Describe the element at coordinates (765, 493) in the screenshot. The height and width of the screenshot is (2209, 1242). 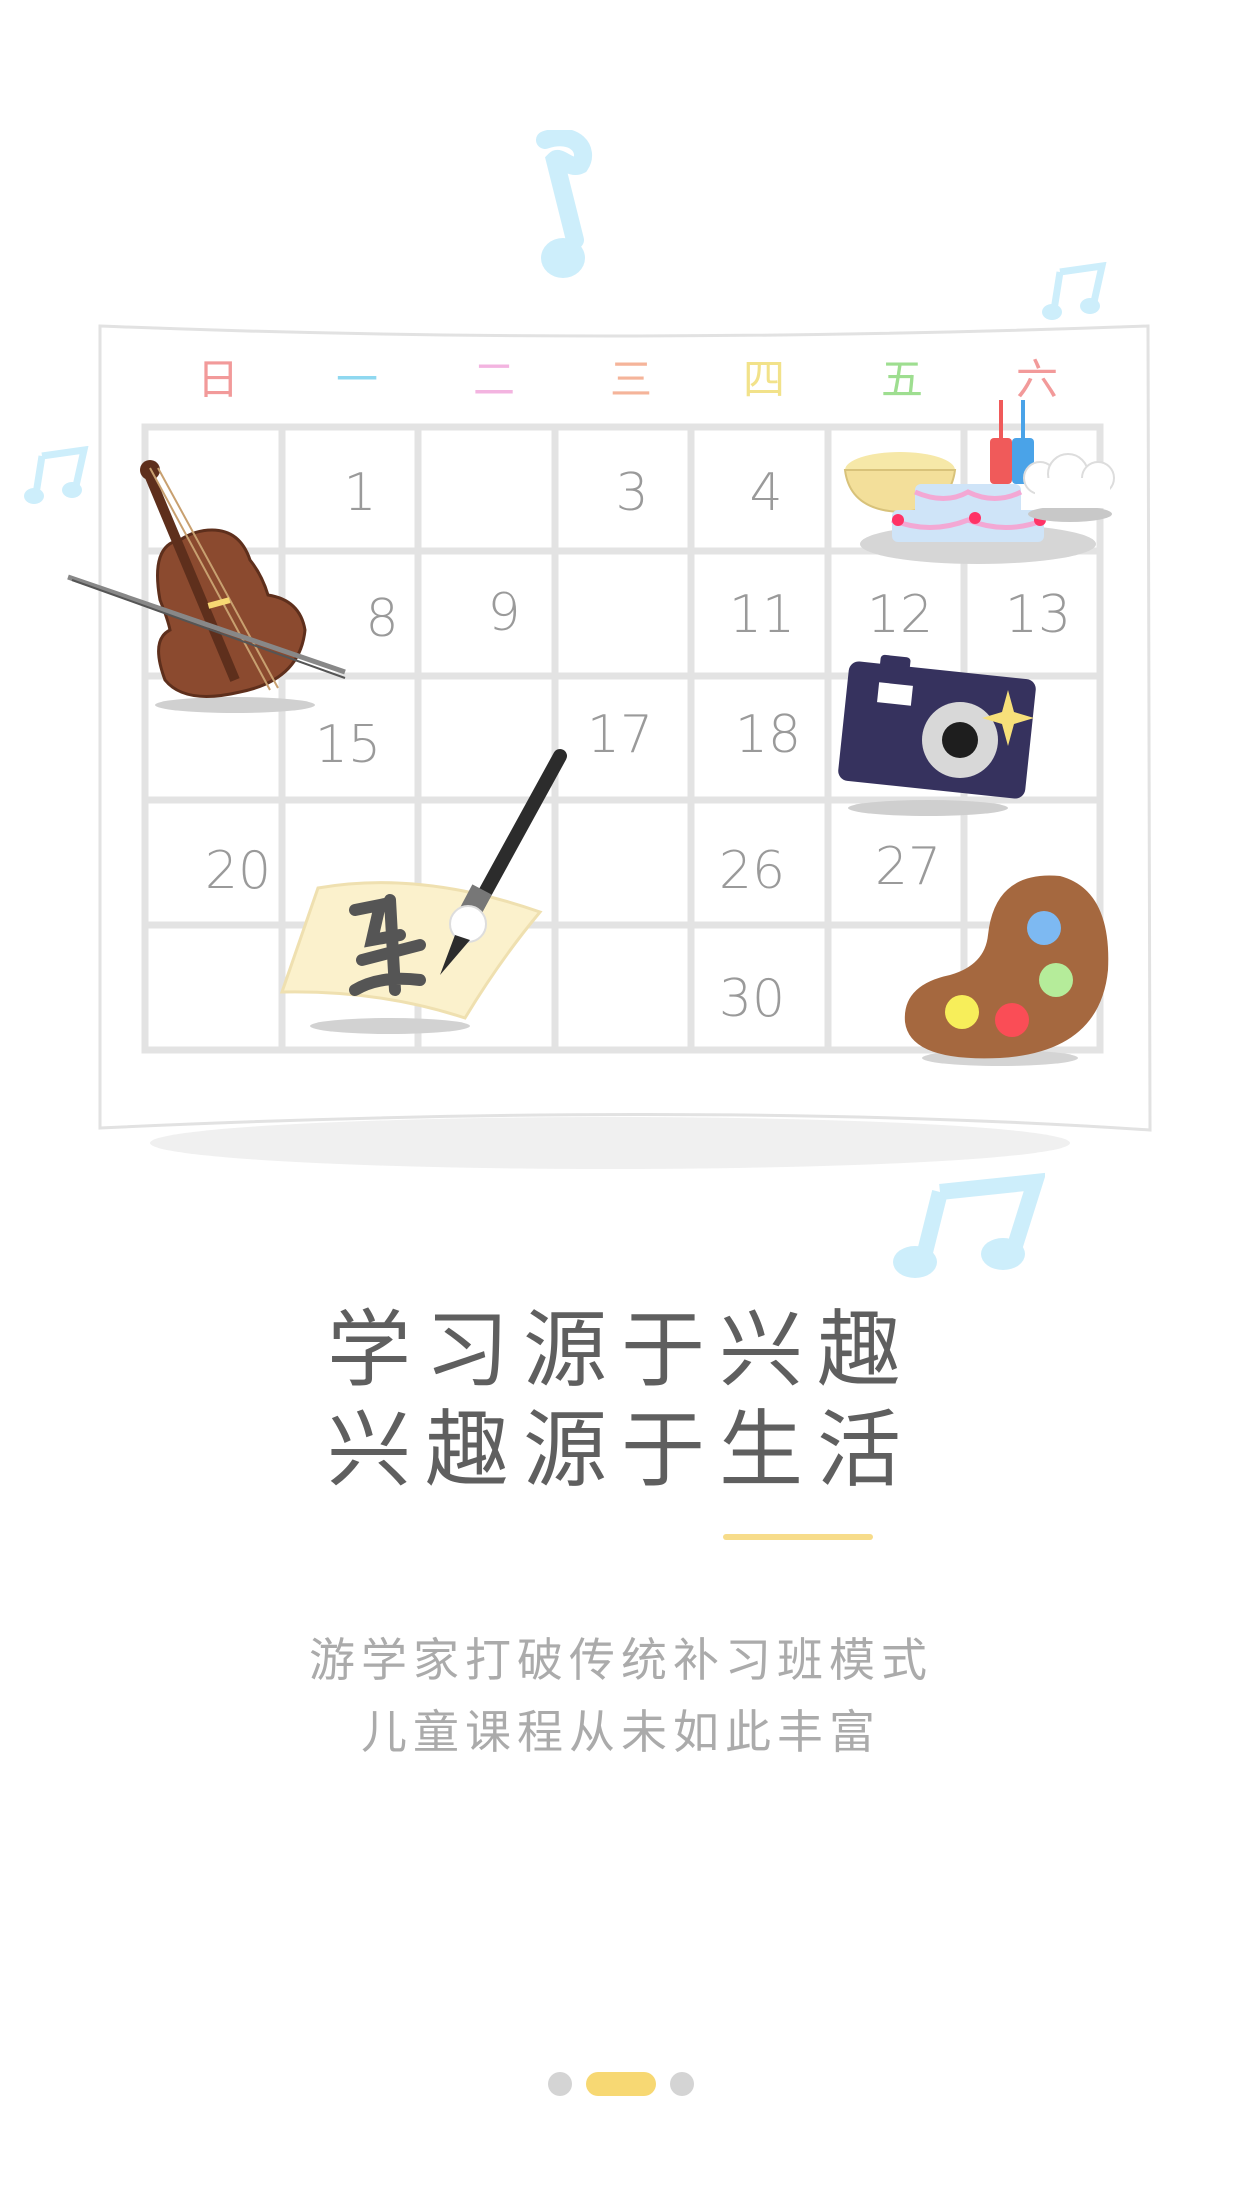
I see `calendar-day: 4` at that location.